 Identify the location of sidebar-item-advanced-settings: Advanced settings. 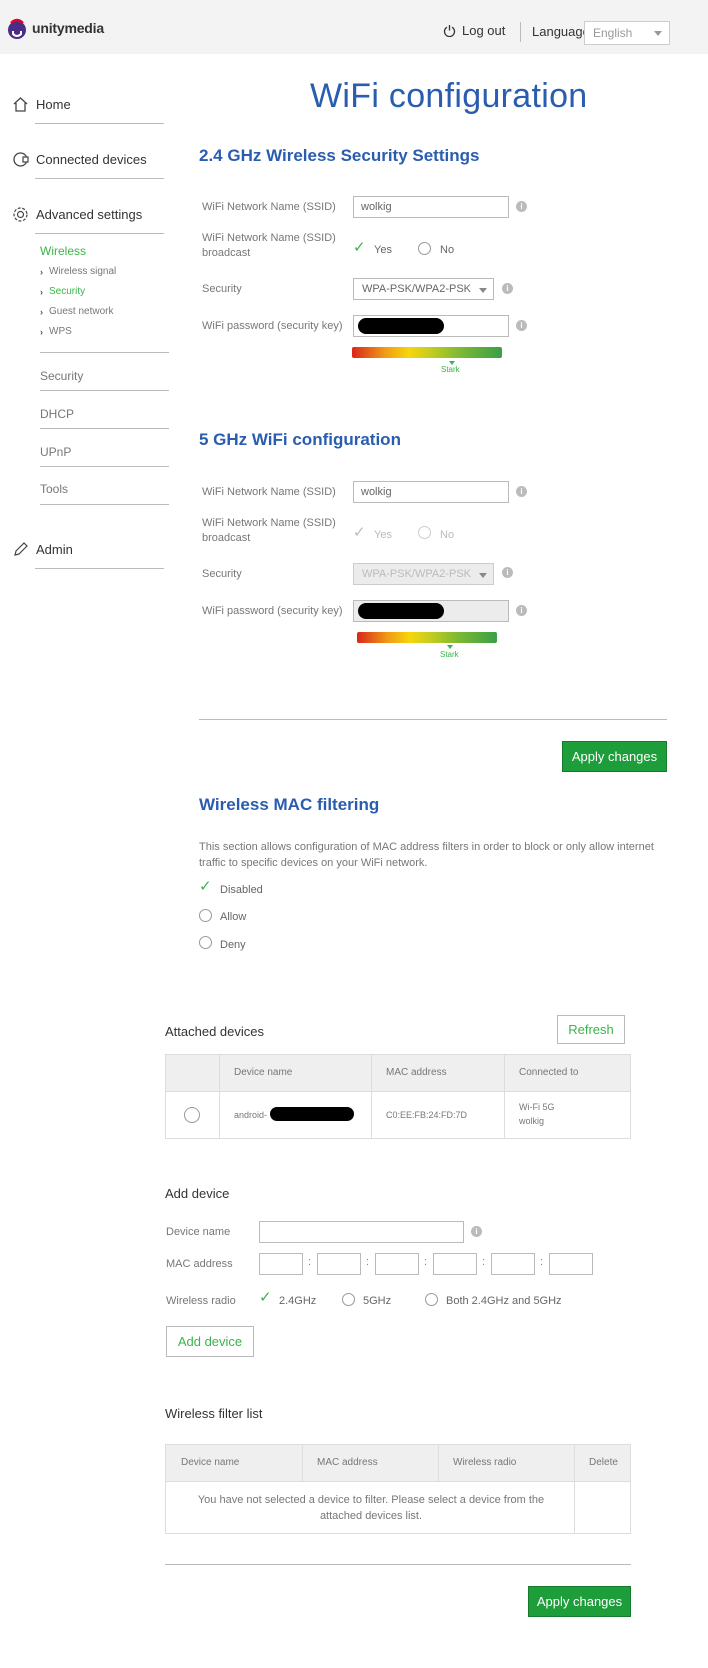
(77, 214).